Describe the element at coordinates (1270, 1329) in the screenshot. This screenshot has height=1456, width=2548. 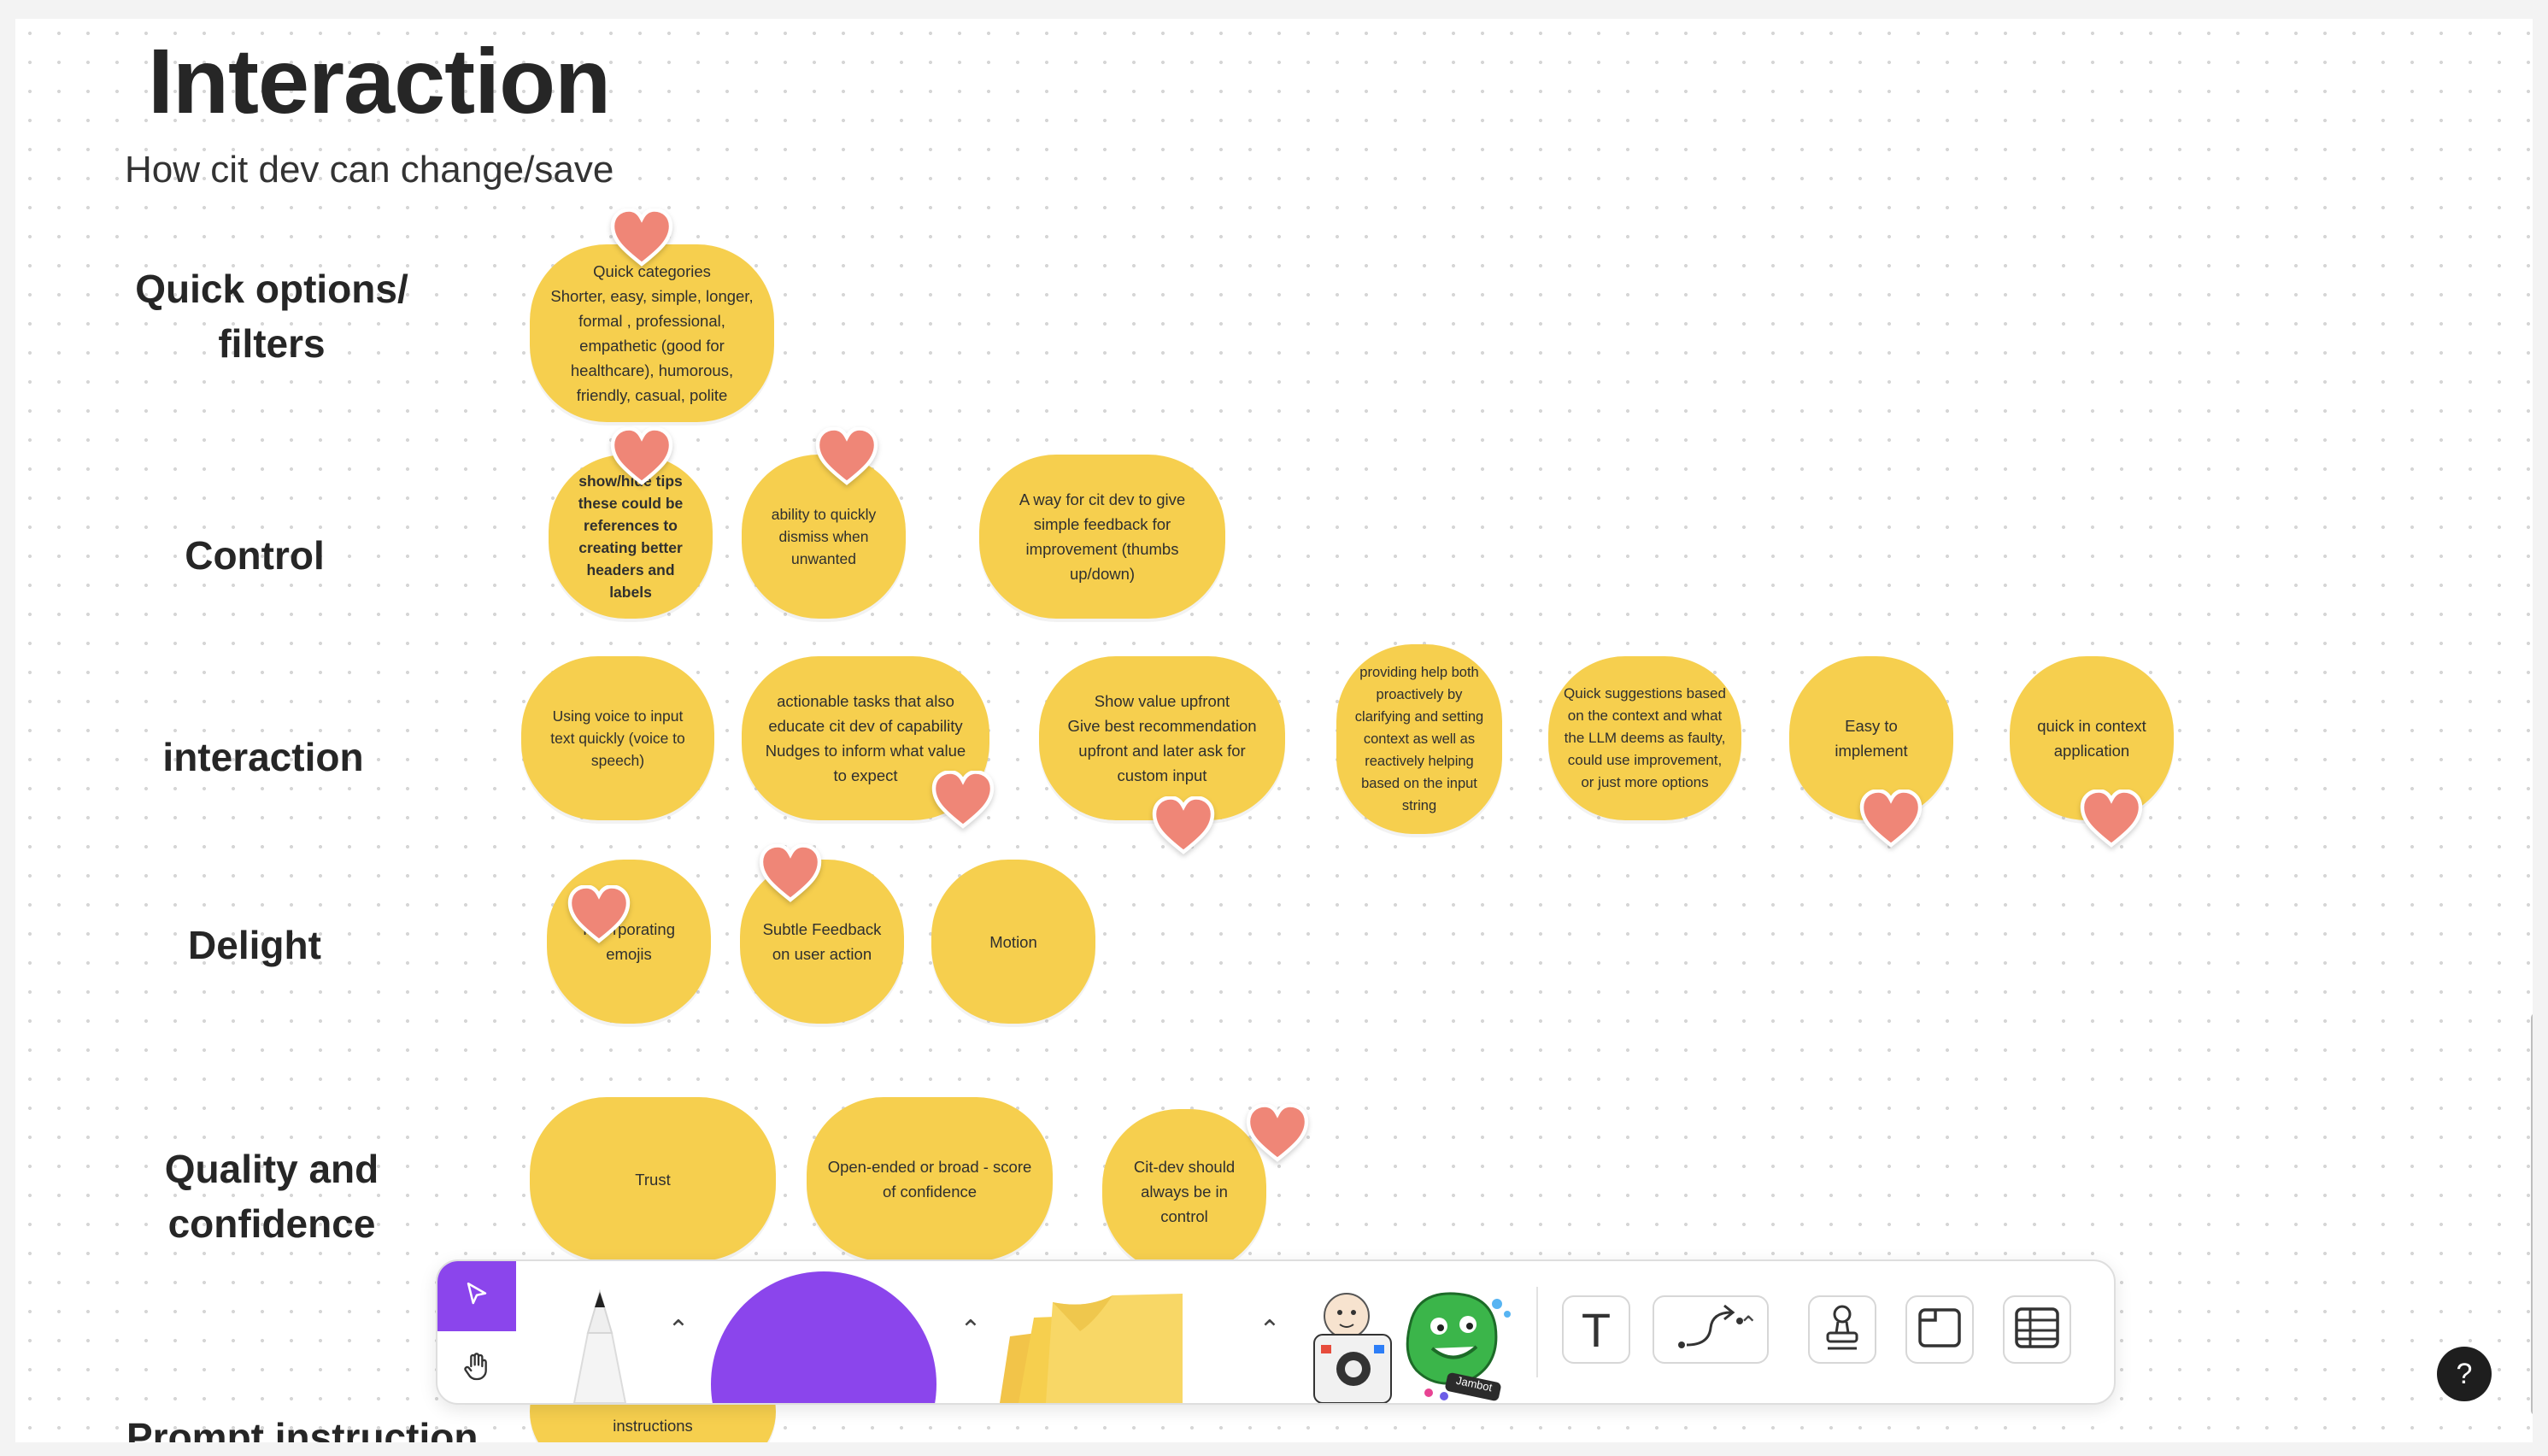
I see `sticky-options-chevron-icon: ⌃` at that location.